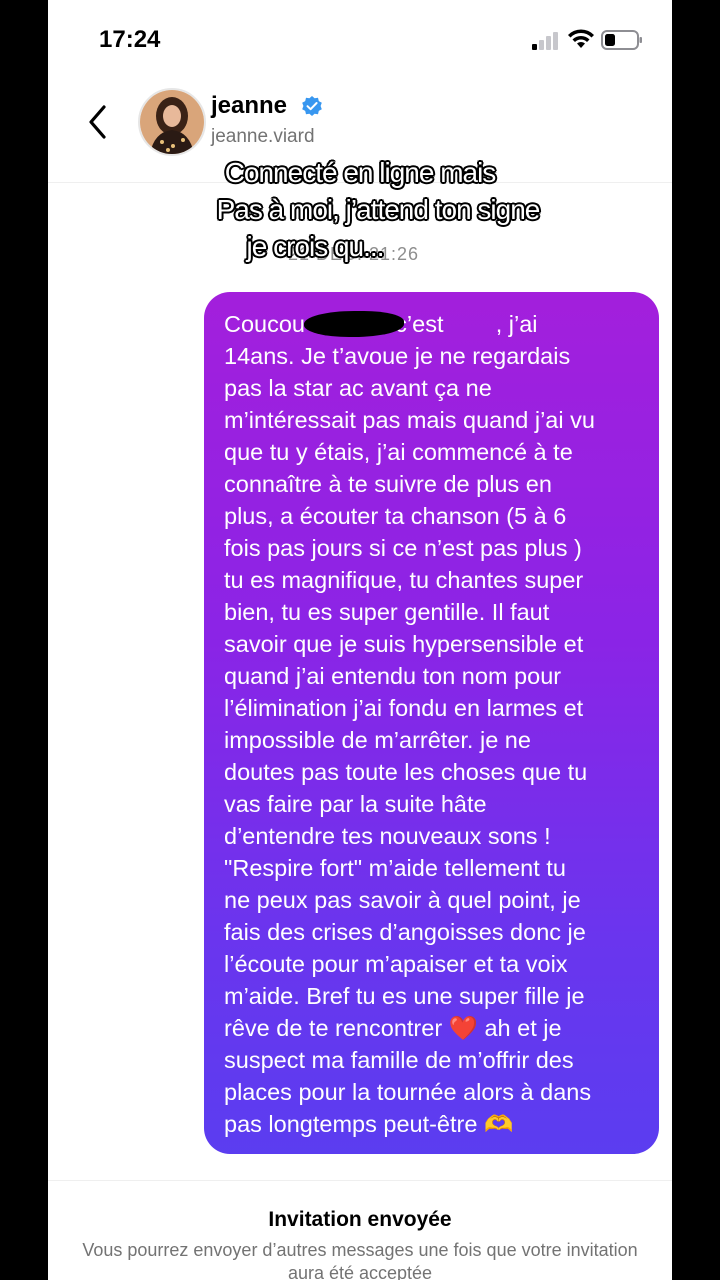  What do you see at coordinates (312, 106) in the screenshot?
I see `verified-badge-icon` at bounding box center [312, 106].